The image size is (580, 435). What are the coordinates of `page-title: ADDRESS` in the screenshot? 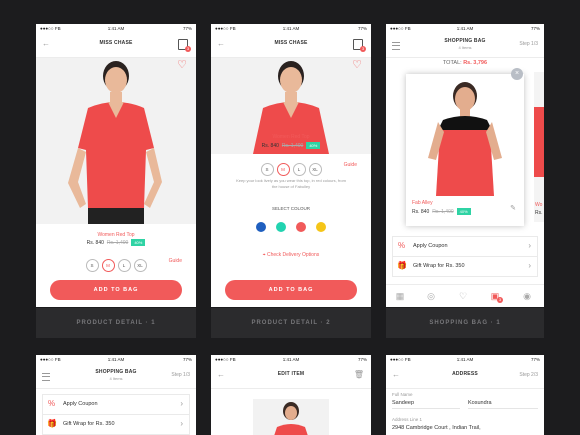 It's located at (465, 374).